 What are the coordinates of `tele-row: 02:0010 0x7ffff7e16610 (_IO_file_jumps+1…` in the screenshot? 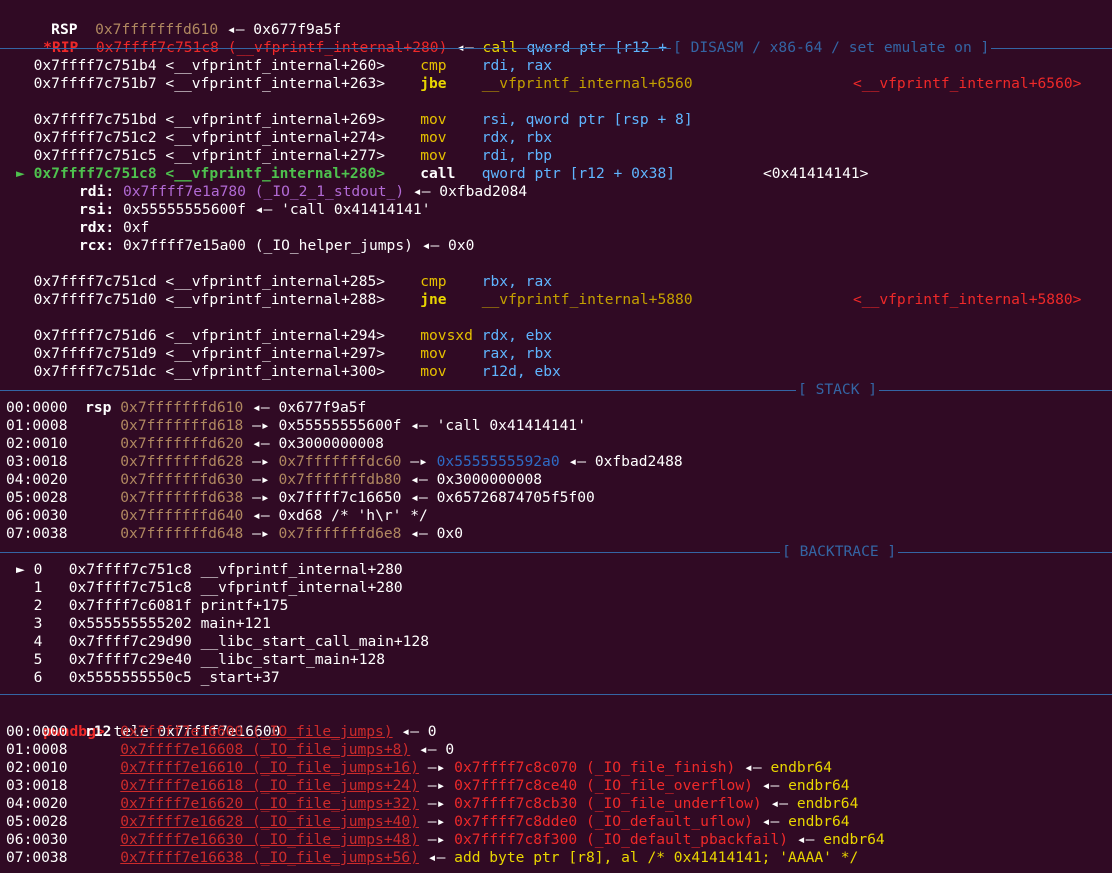 It's located at (419, 768).